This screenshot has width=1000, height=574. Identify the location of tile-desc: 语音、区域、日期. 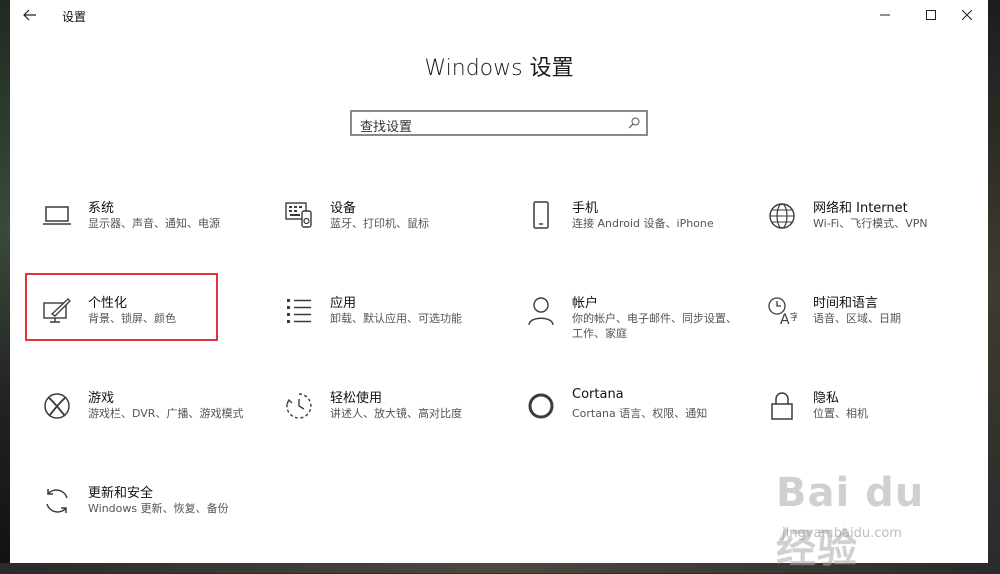
(857, 318).